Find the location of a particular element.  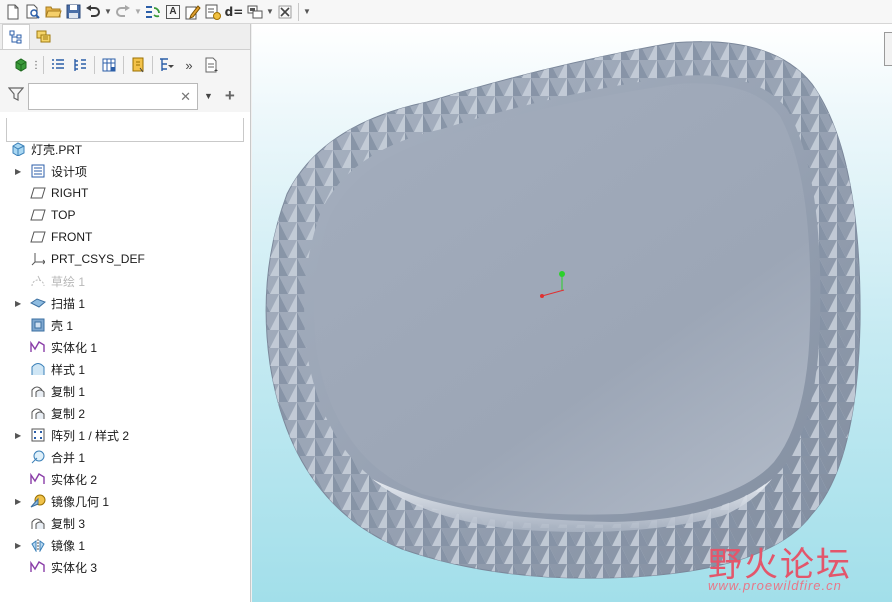

undo-dropdown-icon: ▼ is located at coordinates (108, 12).